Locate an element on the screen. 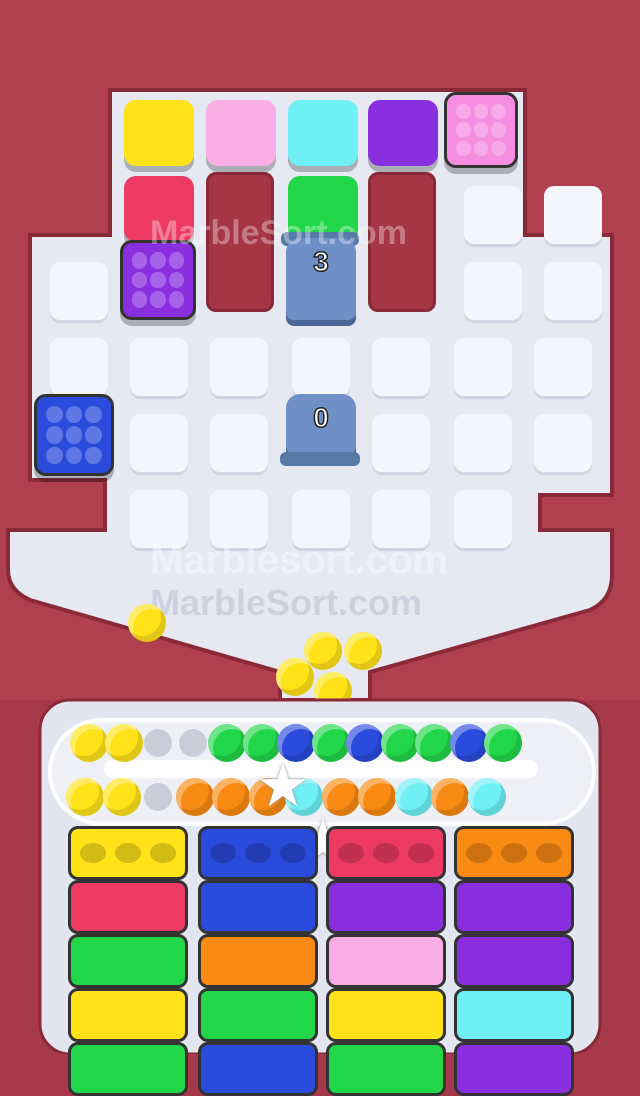  tray-red is located at coordinates (128, 907).